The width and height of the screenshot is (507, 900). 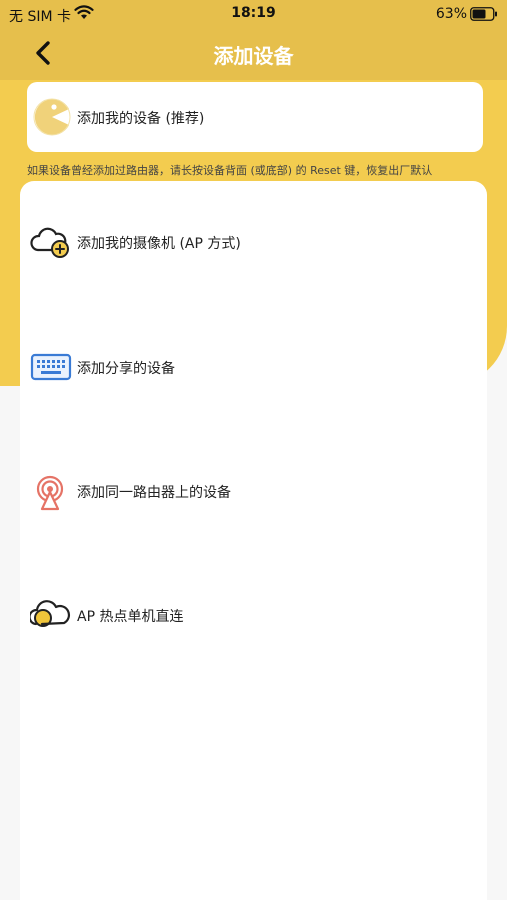 I want to click on battery-icon, so click(x=484, y=16).